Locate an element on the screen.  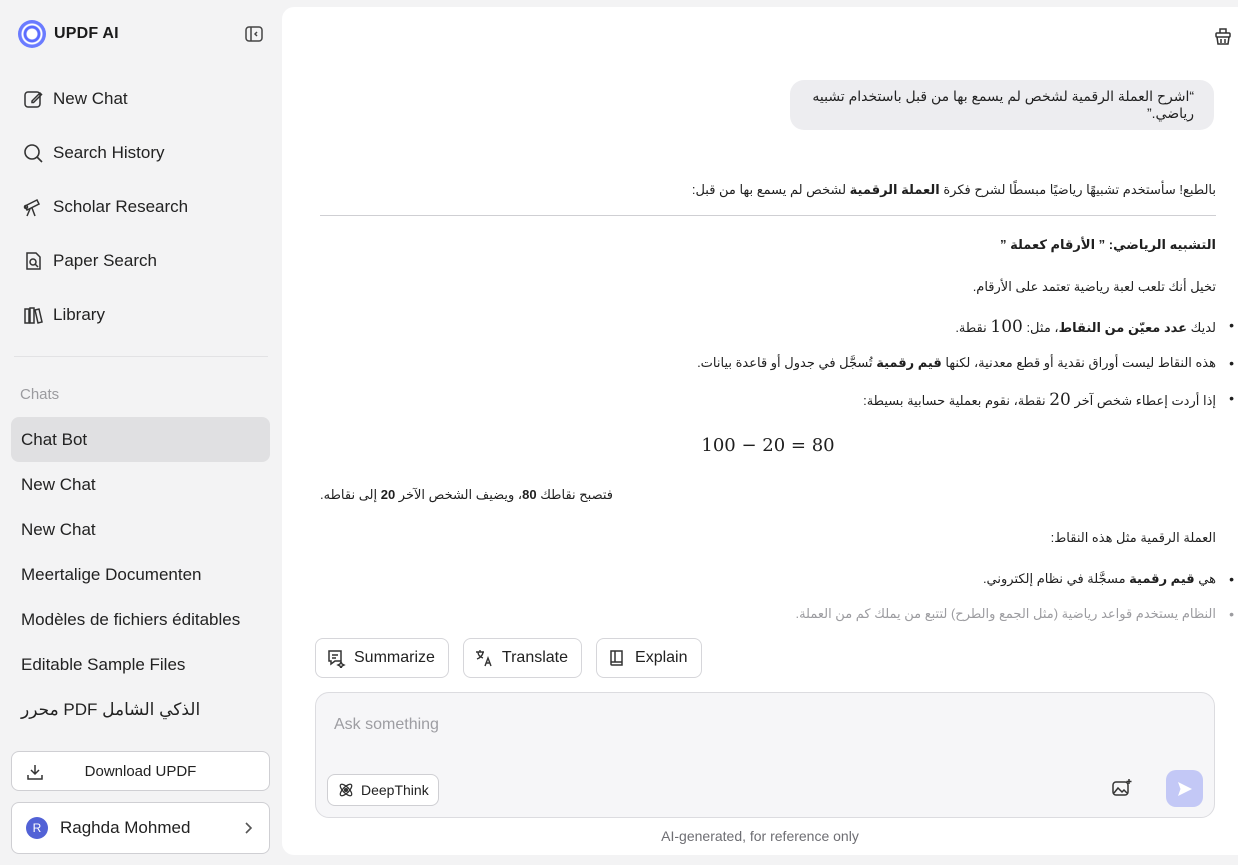
summarize-button: Summarize is located at coordinates (382, 658).